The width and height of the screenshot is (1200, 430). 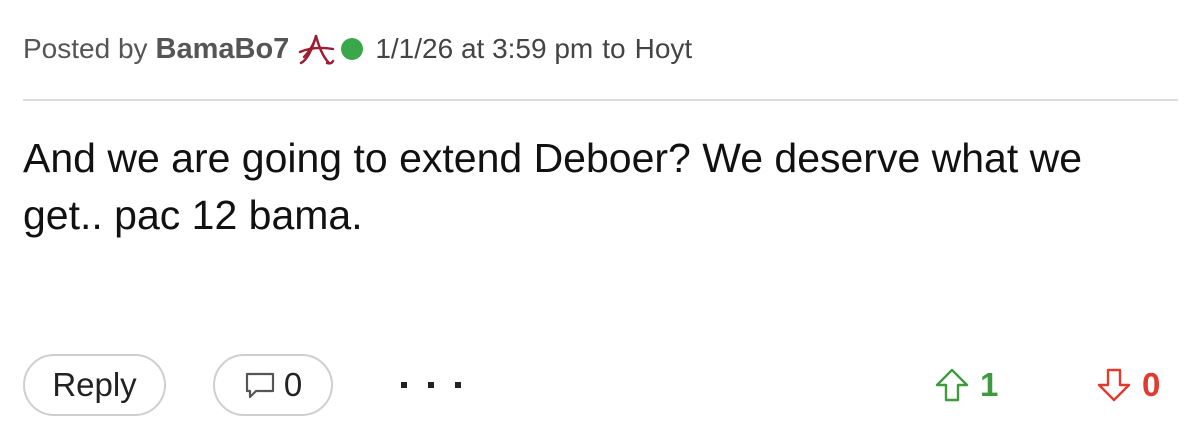 I want to click on upvote-count: 1, so click(x=989, y=384).